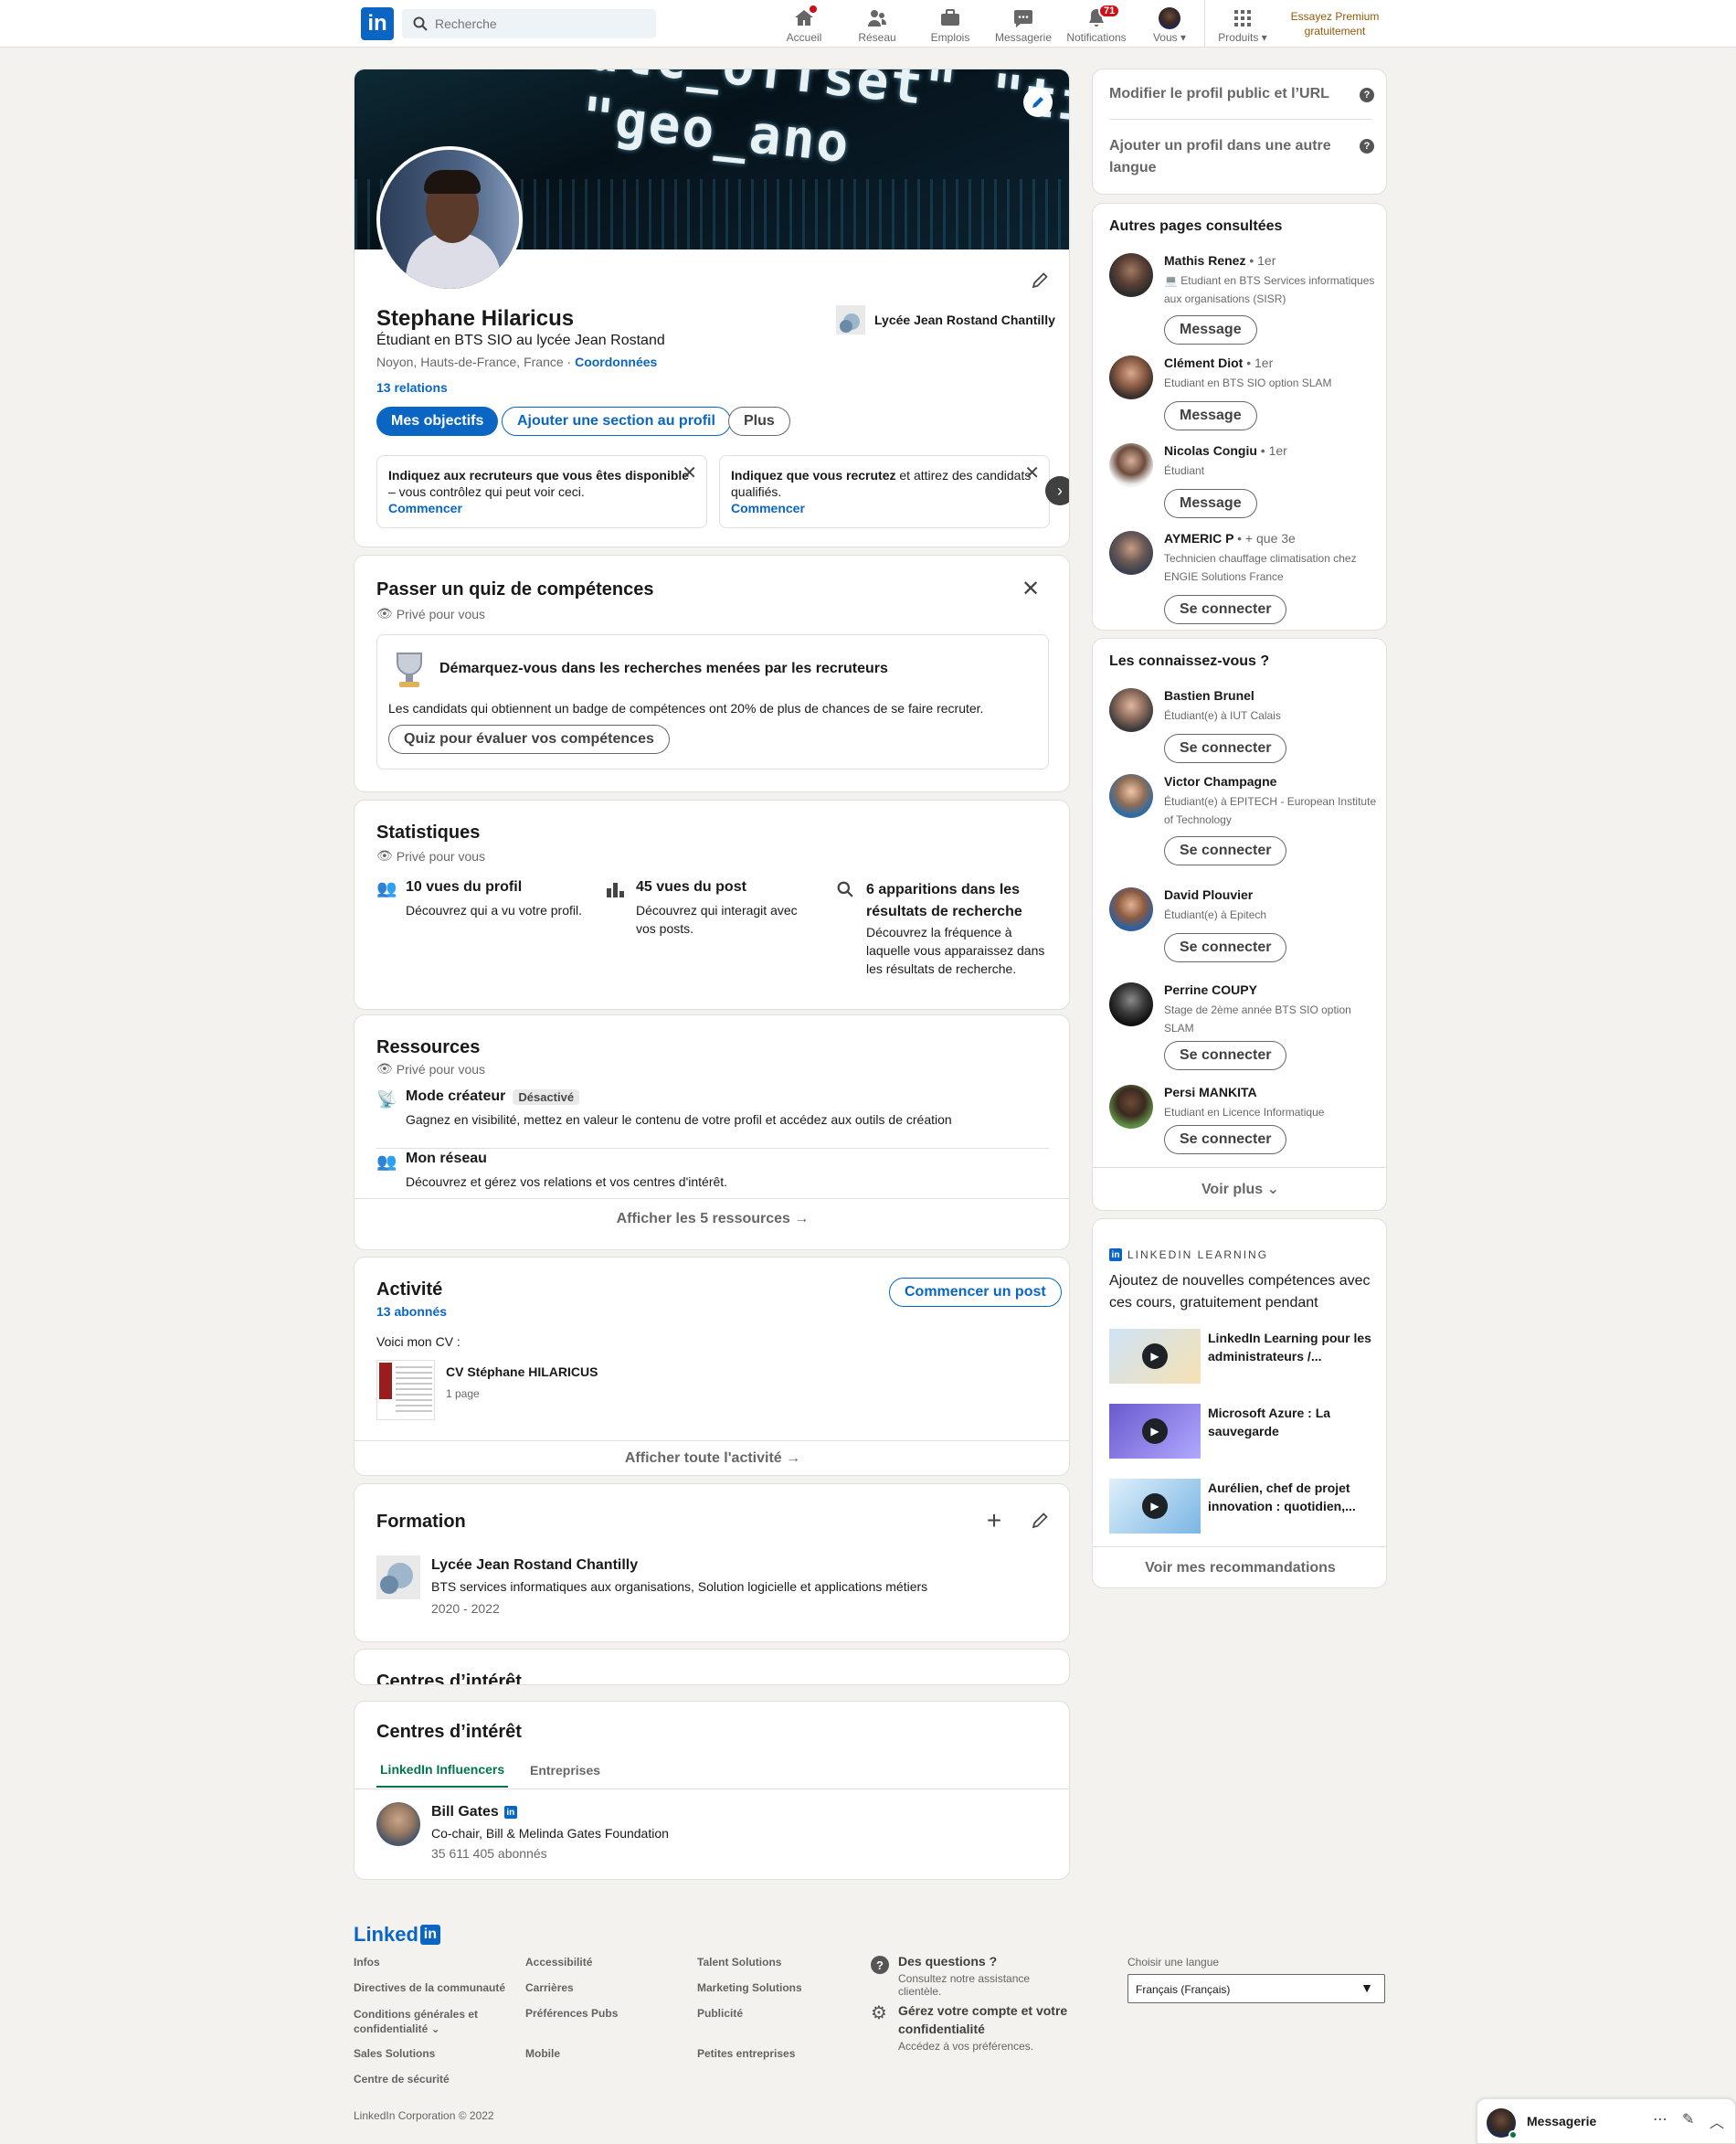  I want to click on see-recommendations-link: Voir mes recommandations, so click(1239, 1568).